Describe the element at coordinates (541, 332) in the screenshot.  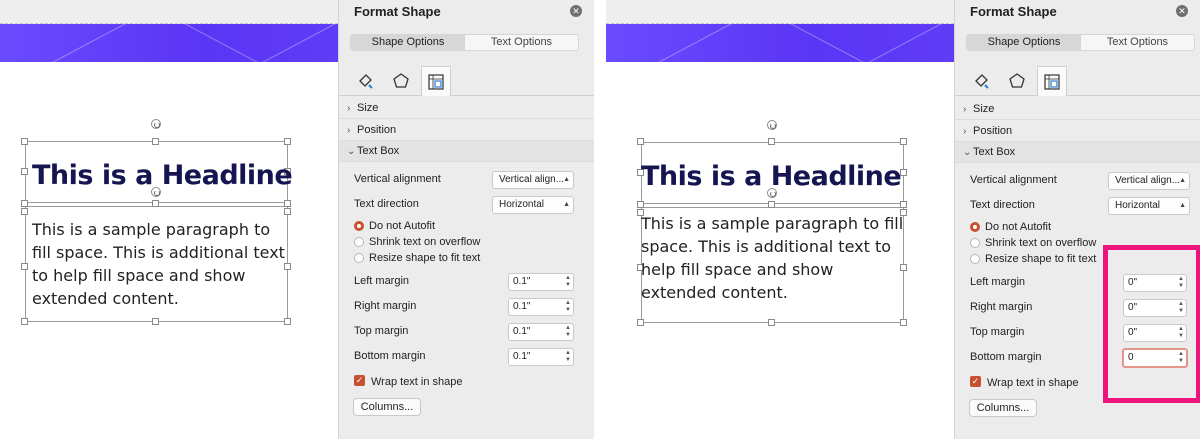
I see `top-margin-input: 0.1" ▲ ▼` at that location.